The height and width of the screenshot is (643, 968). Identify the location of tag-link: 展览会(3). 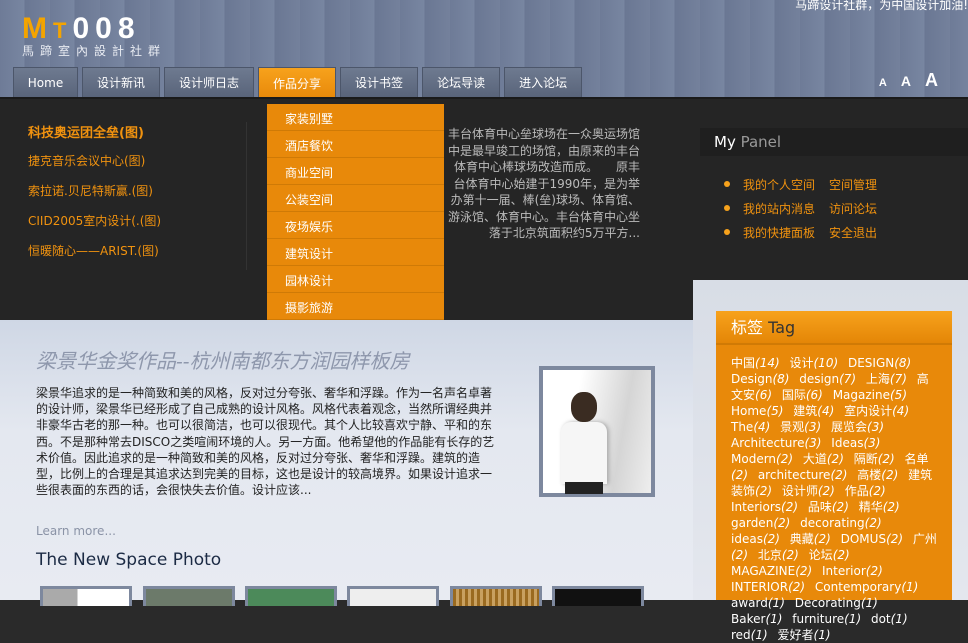
(857, 427).